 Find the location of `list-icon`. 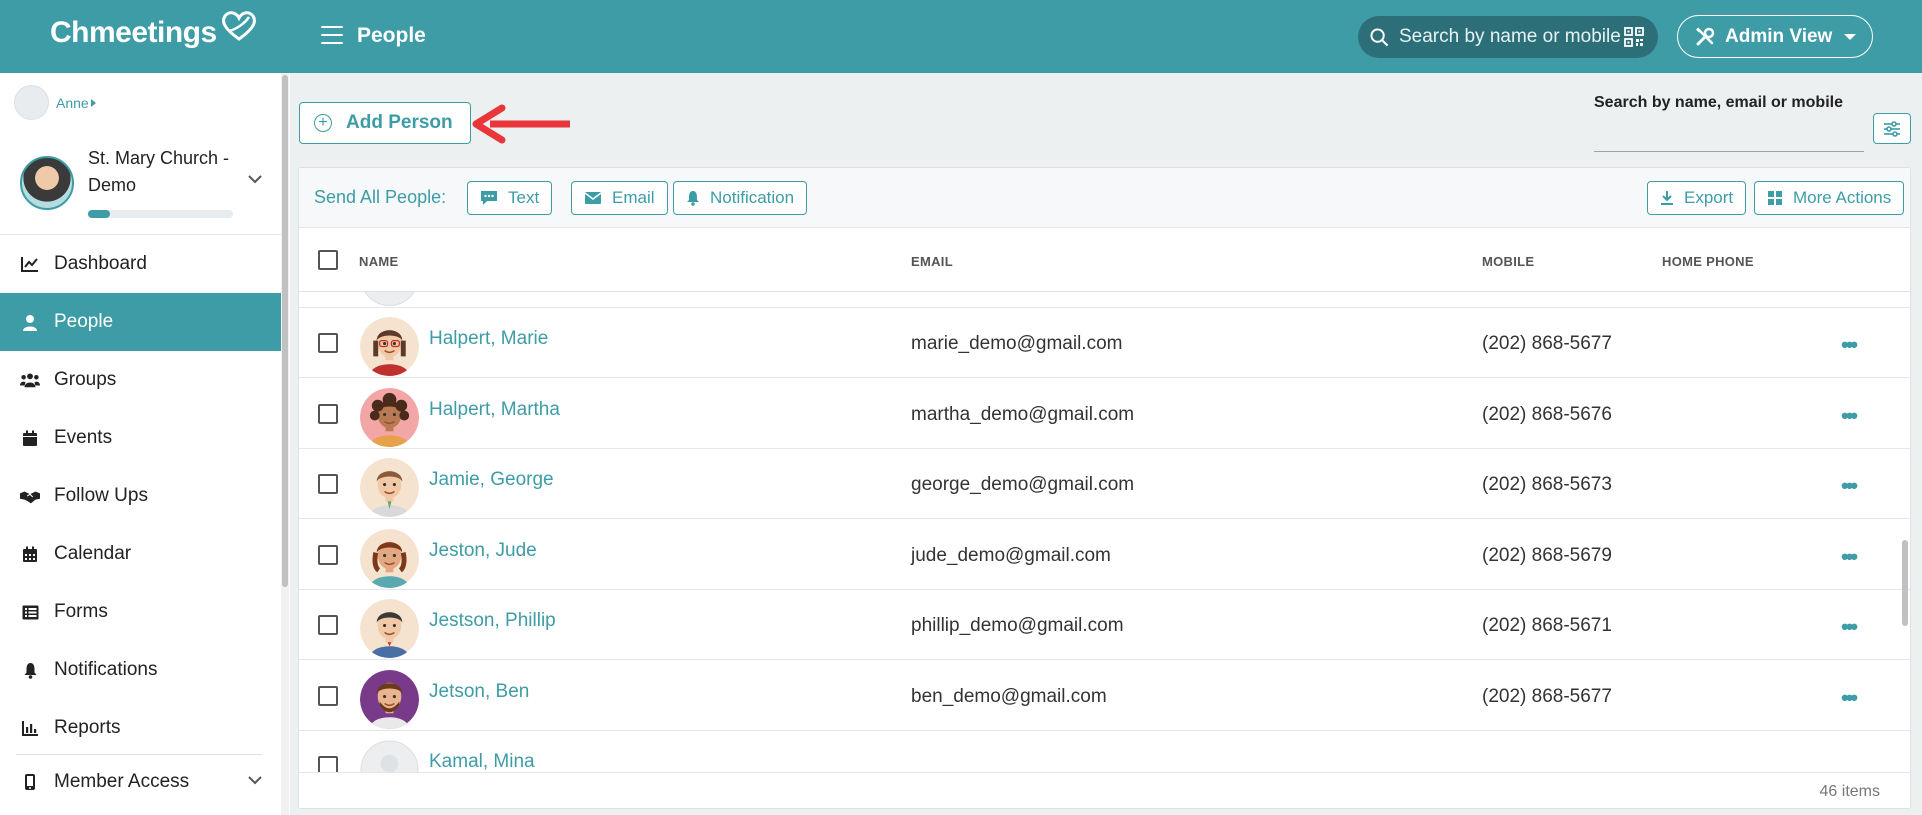

list-icon is located at coordinates (30, 612).